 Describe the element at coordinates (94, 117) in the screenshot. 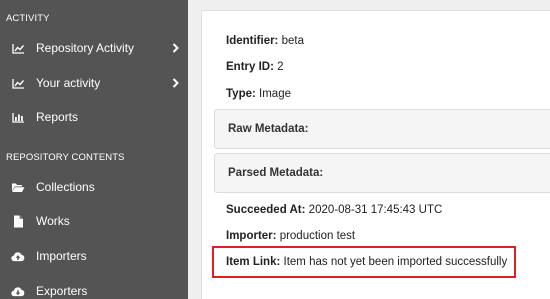

I see `sidebar-item-reports: Reports` at that location.